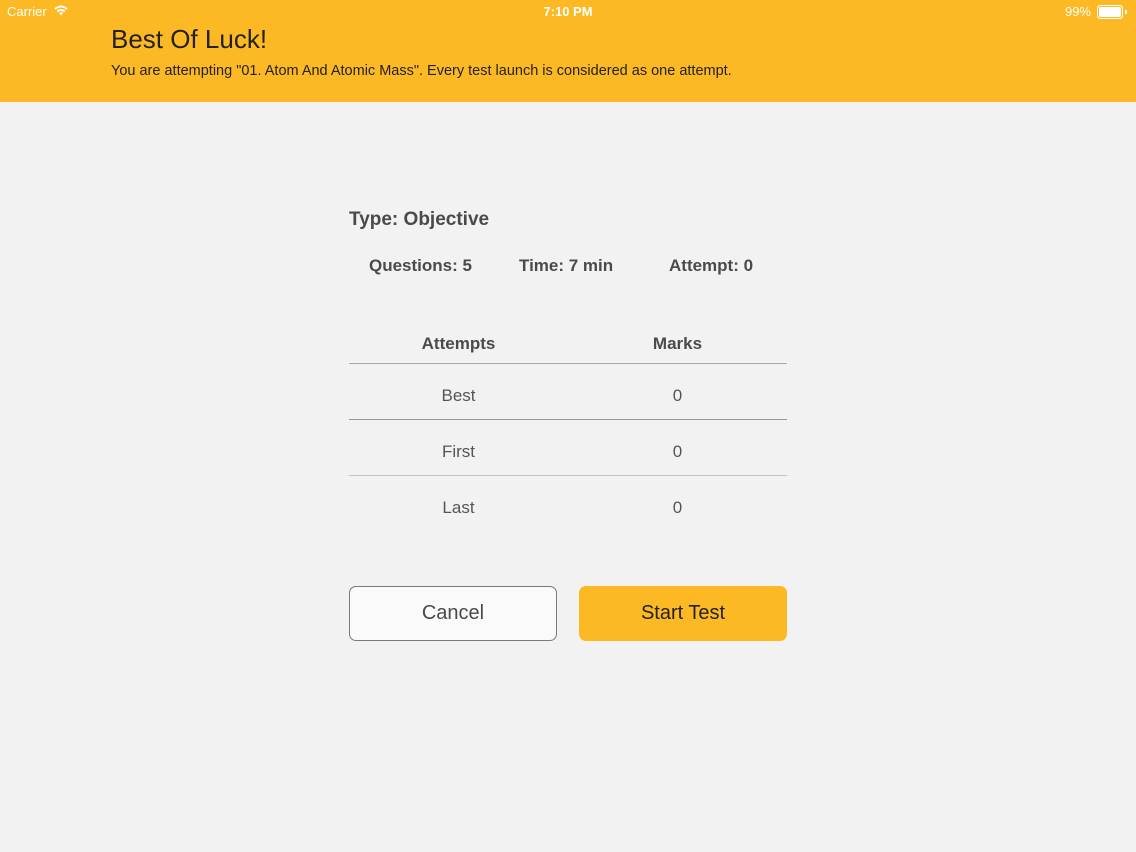 The height and width of the screenshot is (852, 1136). I want to click on battery-icon, so click(1110, 11).